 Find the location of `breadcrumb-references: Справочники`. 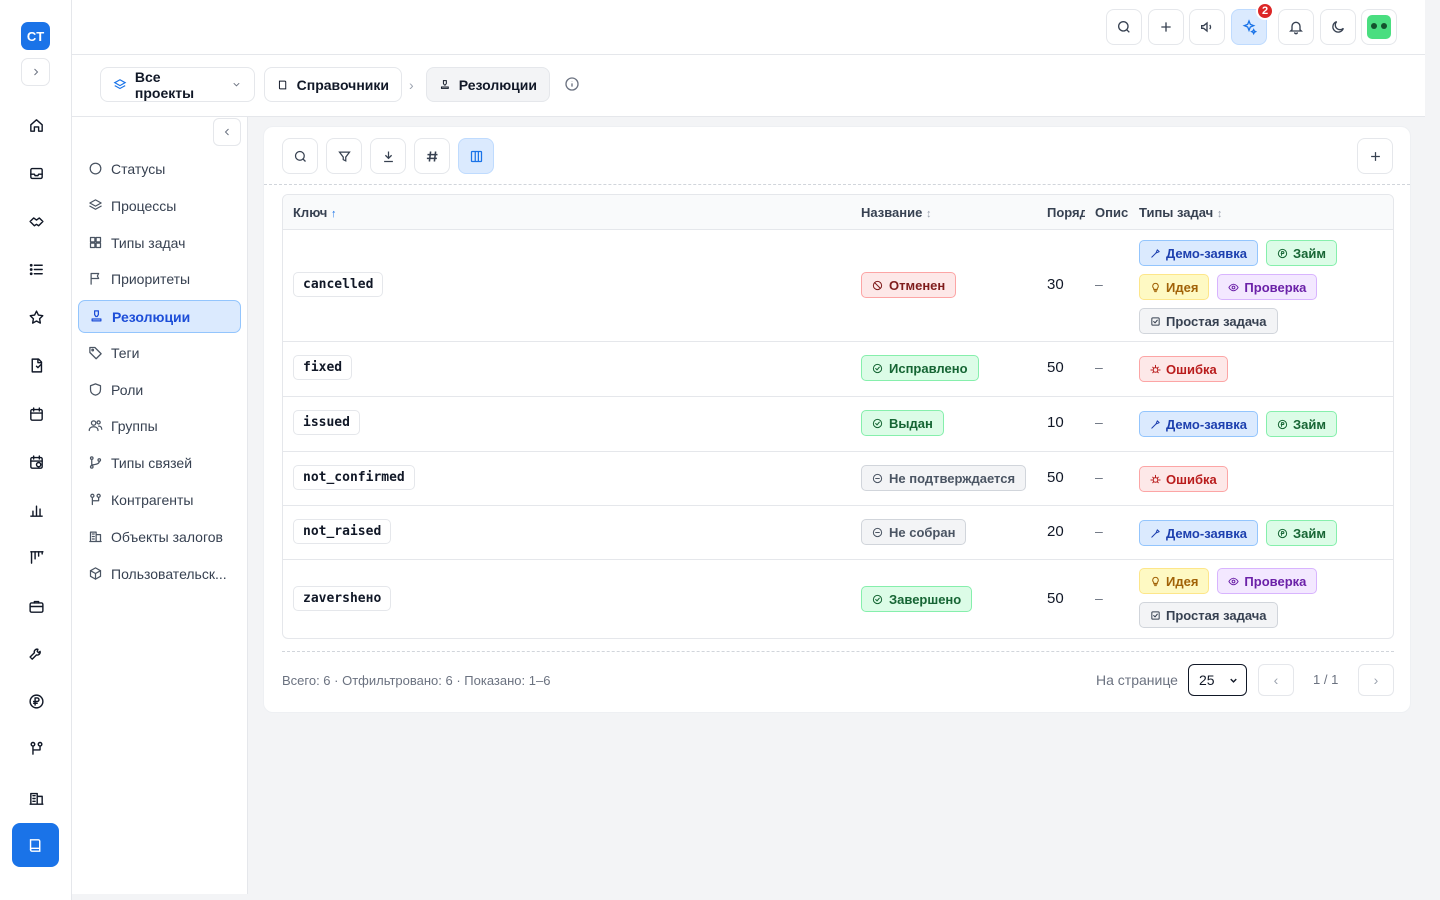

breadcrumb-references: Справочники is located at coordinates (333, 84).